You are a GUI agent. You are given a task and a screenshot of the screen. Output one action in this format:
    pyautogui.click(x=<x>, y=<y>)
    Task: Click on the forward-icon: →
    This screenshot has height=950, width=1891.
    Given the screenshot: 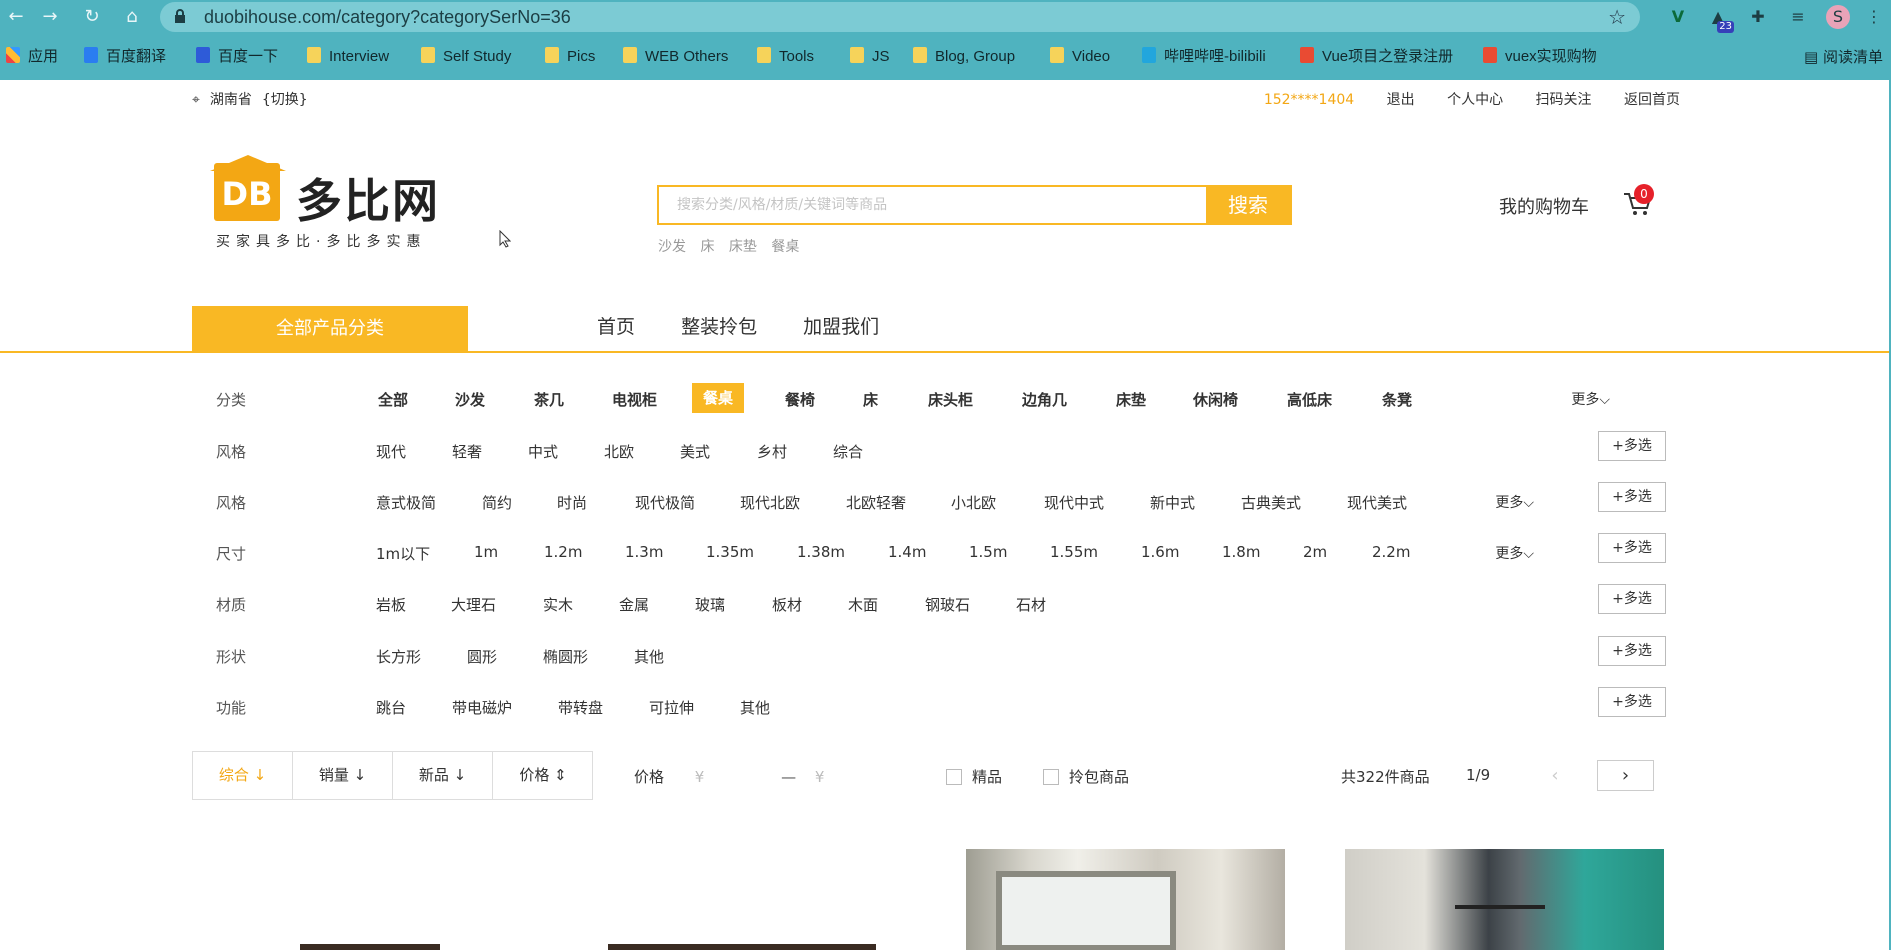 What is the action you would take?
    pyautogui.click(x=50, y=17)
    